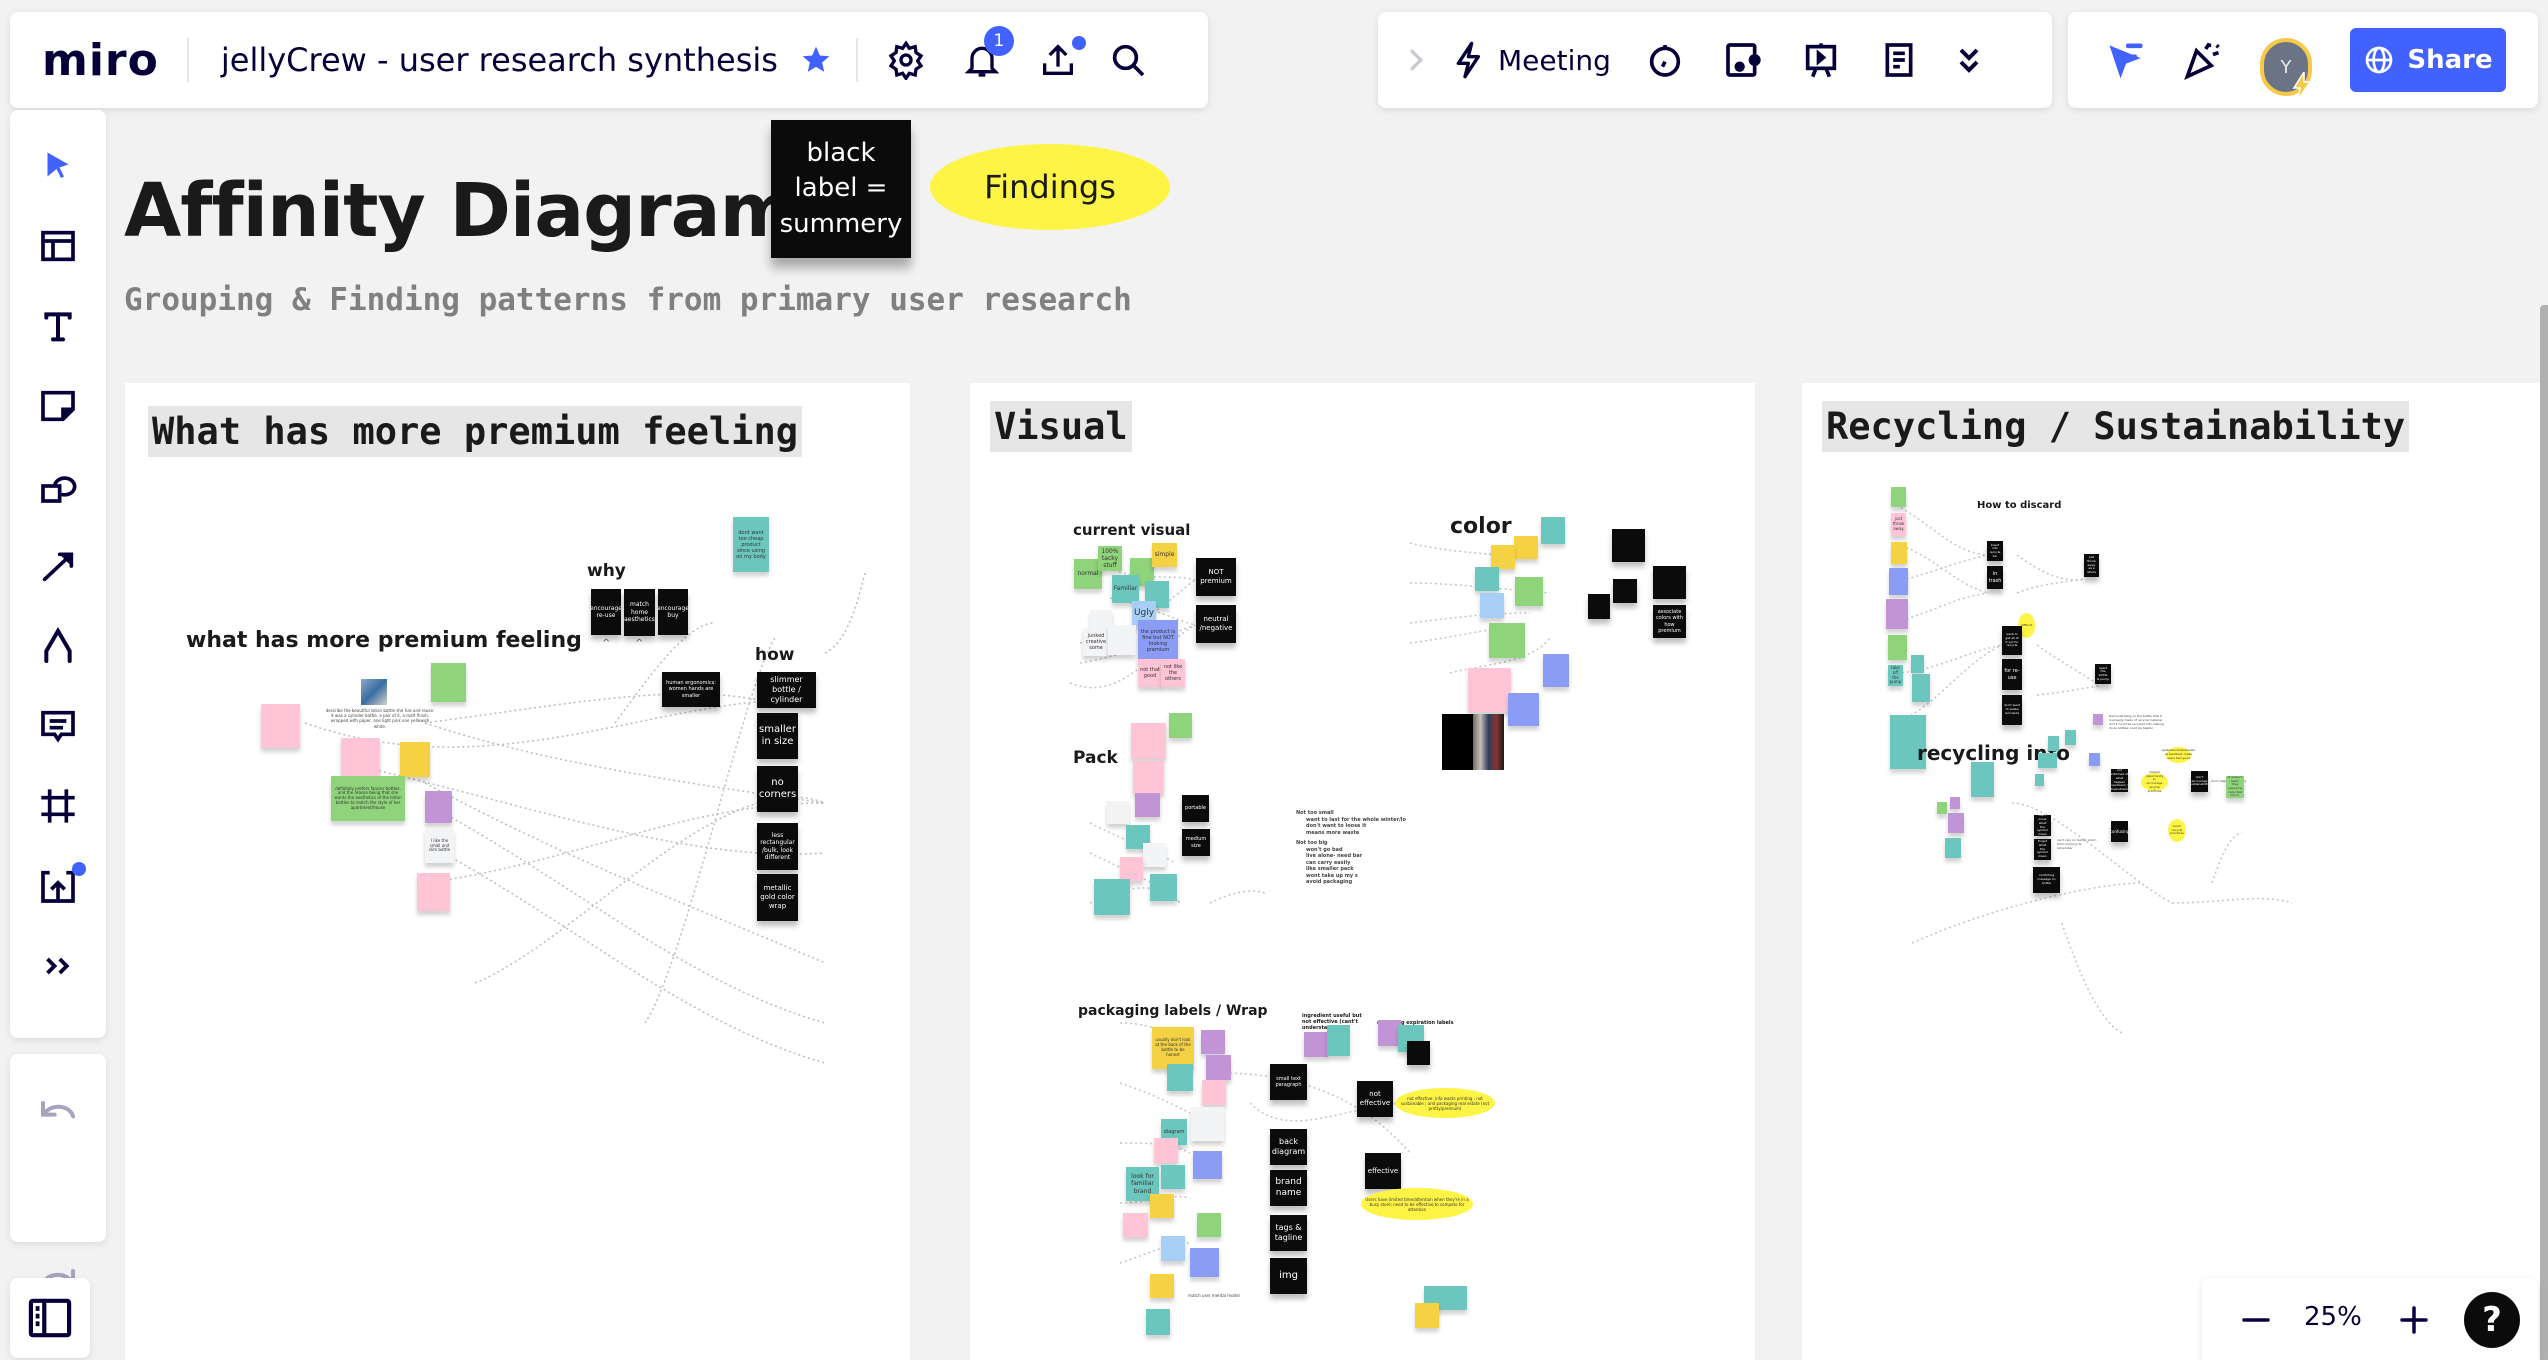  What do you see at coordinates (1216, 624) in the screenshot?
I see `summary-label: neutral /negative` at bounding box center [1216, 624].